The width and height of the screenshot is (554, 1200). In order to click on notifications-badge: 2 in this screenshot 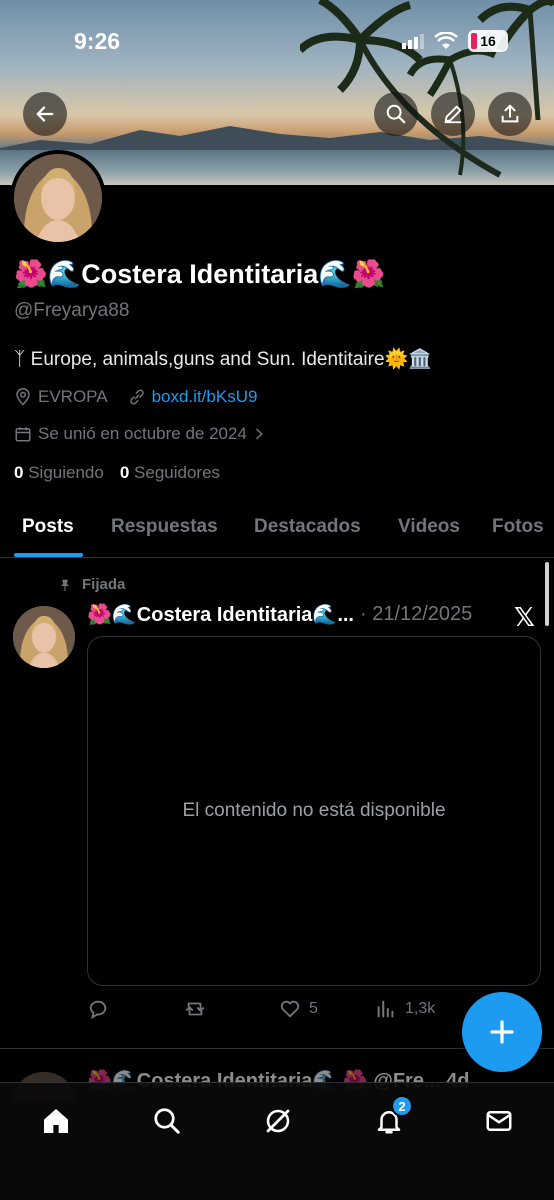, I will do `click(402, 1106)`.